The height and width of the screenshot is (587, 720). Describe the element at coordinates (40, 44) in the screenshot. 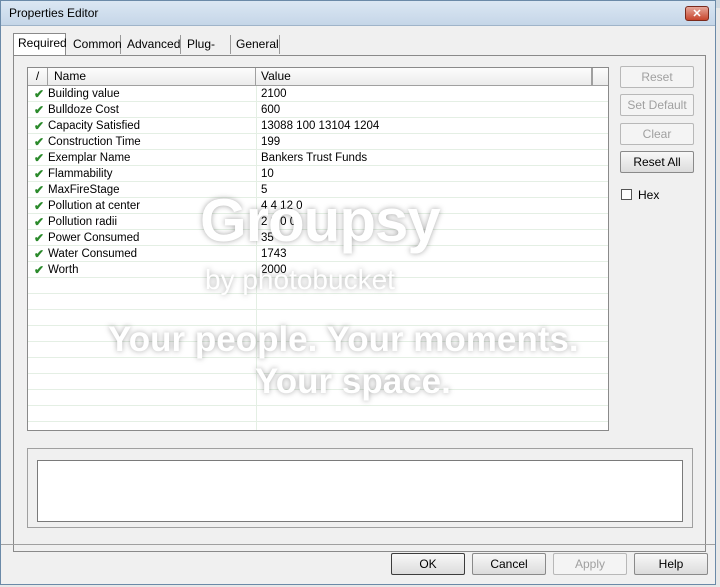

I see `tab-required: Required` at that location.